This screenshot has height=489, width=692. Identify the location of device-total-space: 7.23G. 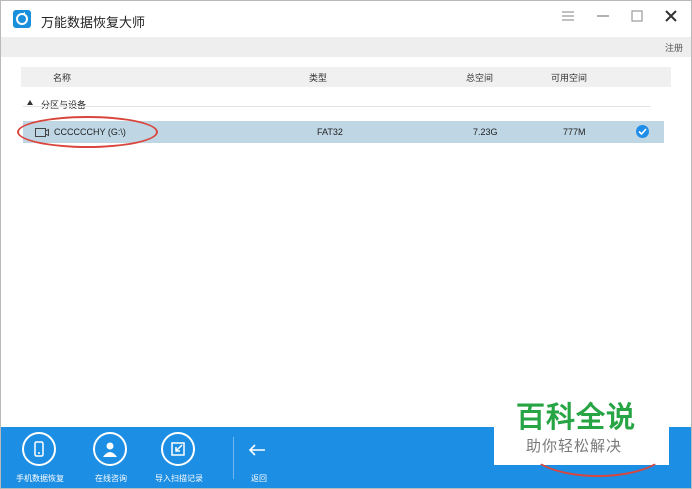
(485, 132).